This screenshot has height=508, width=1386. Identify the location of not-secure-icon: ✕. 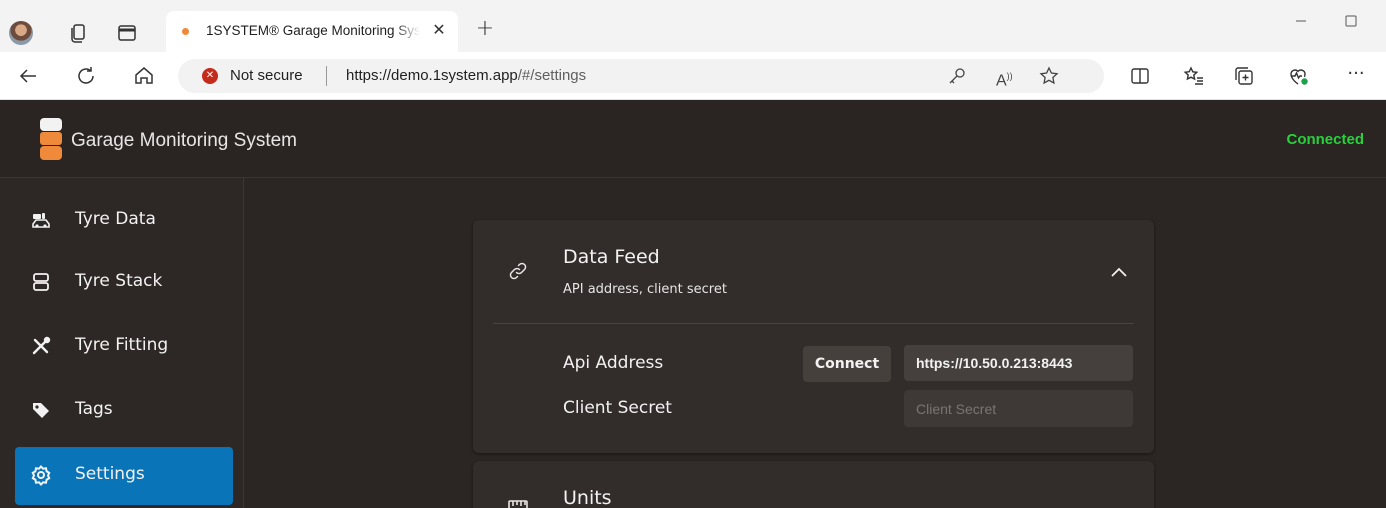
(210, 76).